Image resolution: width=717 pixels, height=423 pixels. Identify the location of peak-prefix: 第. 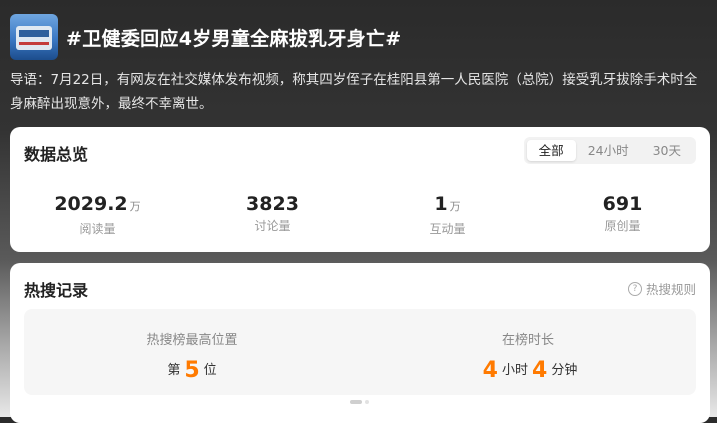
(174, 370).